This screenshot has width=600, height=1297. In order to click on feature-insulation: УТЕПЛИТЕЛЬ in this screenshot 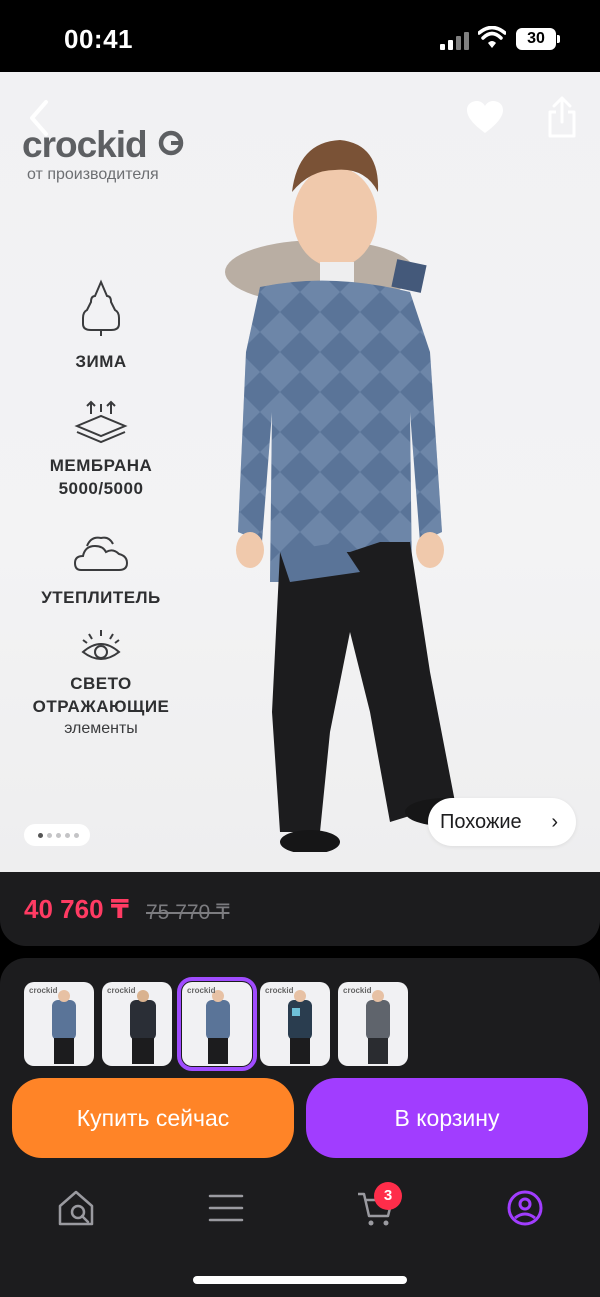, I will do `click(101, 571)`.